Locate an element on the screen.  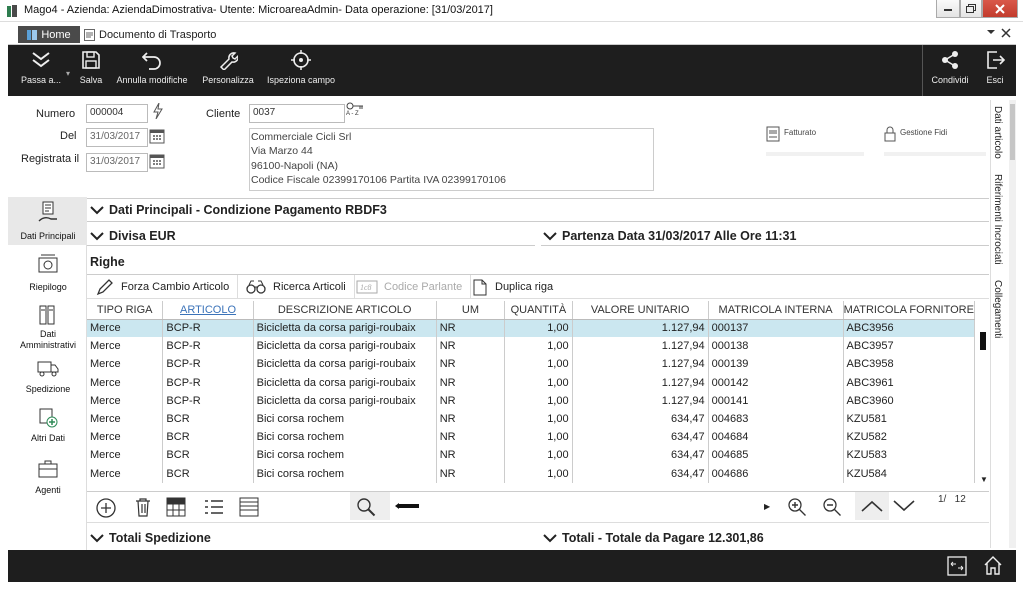
table-cell: 000137 is located at coordinates (776, 328).